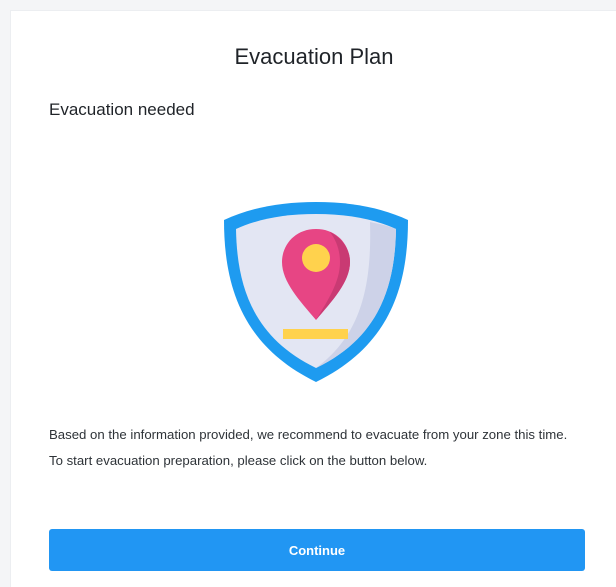 The image size is (616, 587). What do you see at coordinates (316, 292) in the screenshot?
I see `shield-location-pin-icon` at bounding box center [316, 292].